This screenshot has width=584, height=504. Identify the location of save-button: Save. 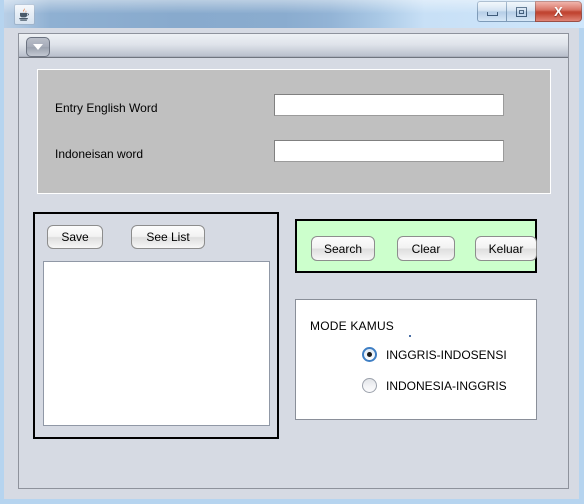
(75, 237).